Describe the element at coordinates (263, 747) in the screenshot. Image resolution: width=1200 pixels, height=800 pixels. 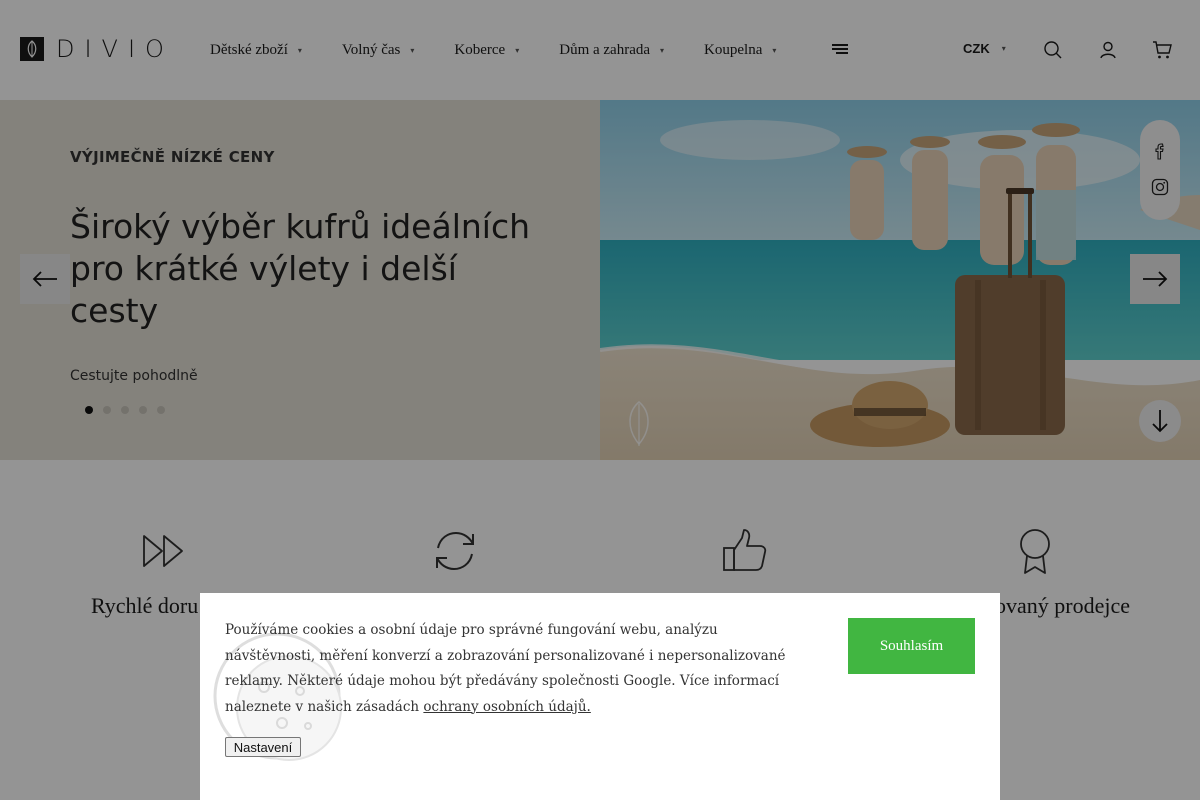
I see `cookie-settings-button: Nastavení` at that location.